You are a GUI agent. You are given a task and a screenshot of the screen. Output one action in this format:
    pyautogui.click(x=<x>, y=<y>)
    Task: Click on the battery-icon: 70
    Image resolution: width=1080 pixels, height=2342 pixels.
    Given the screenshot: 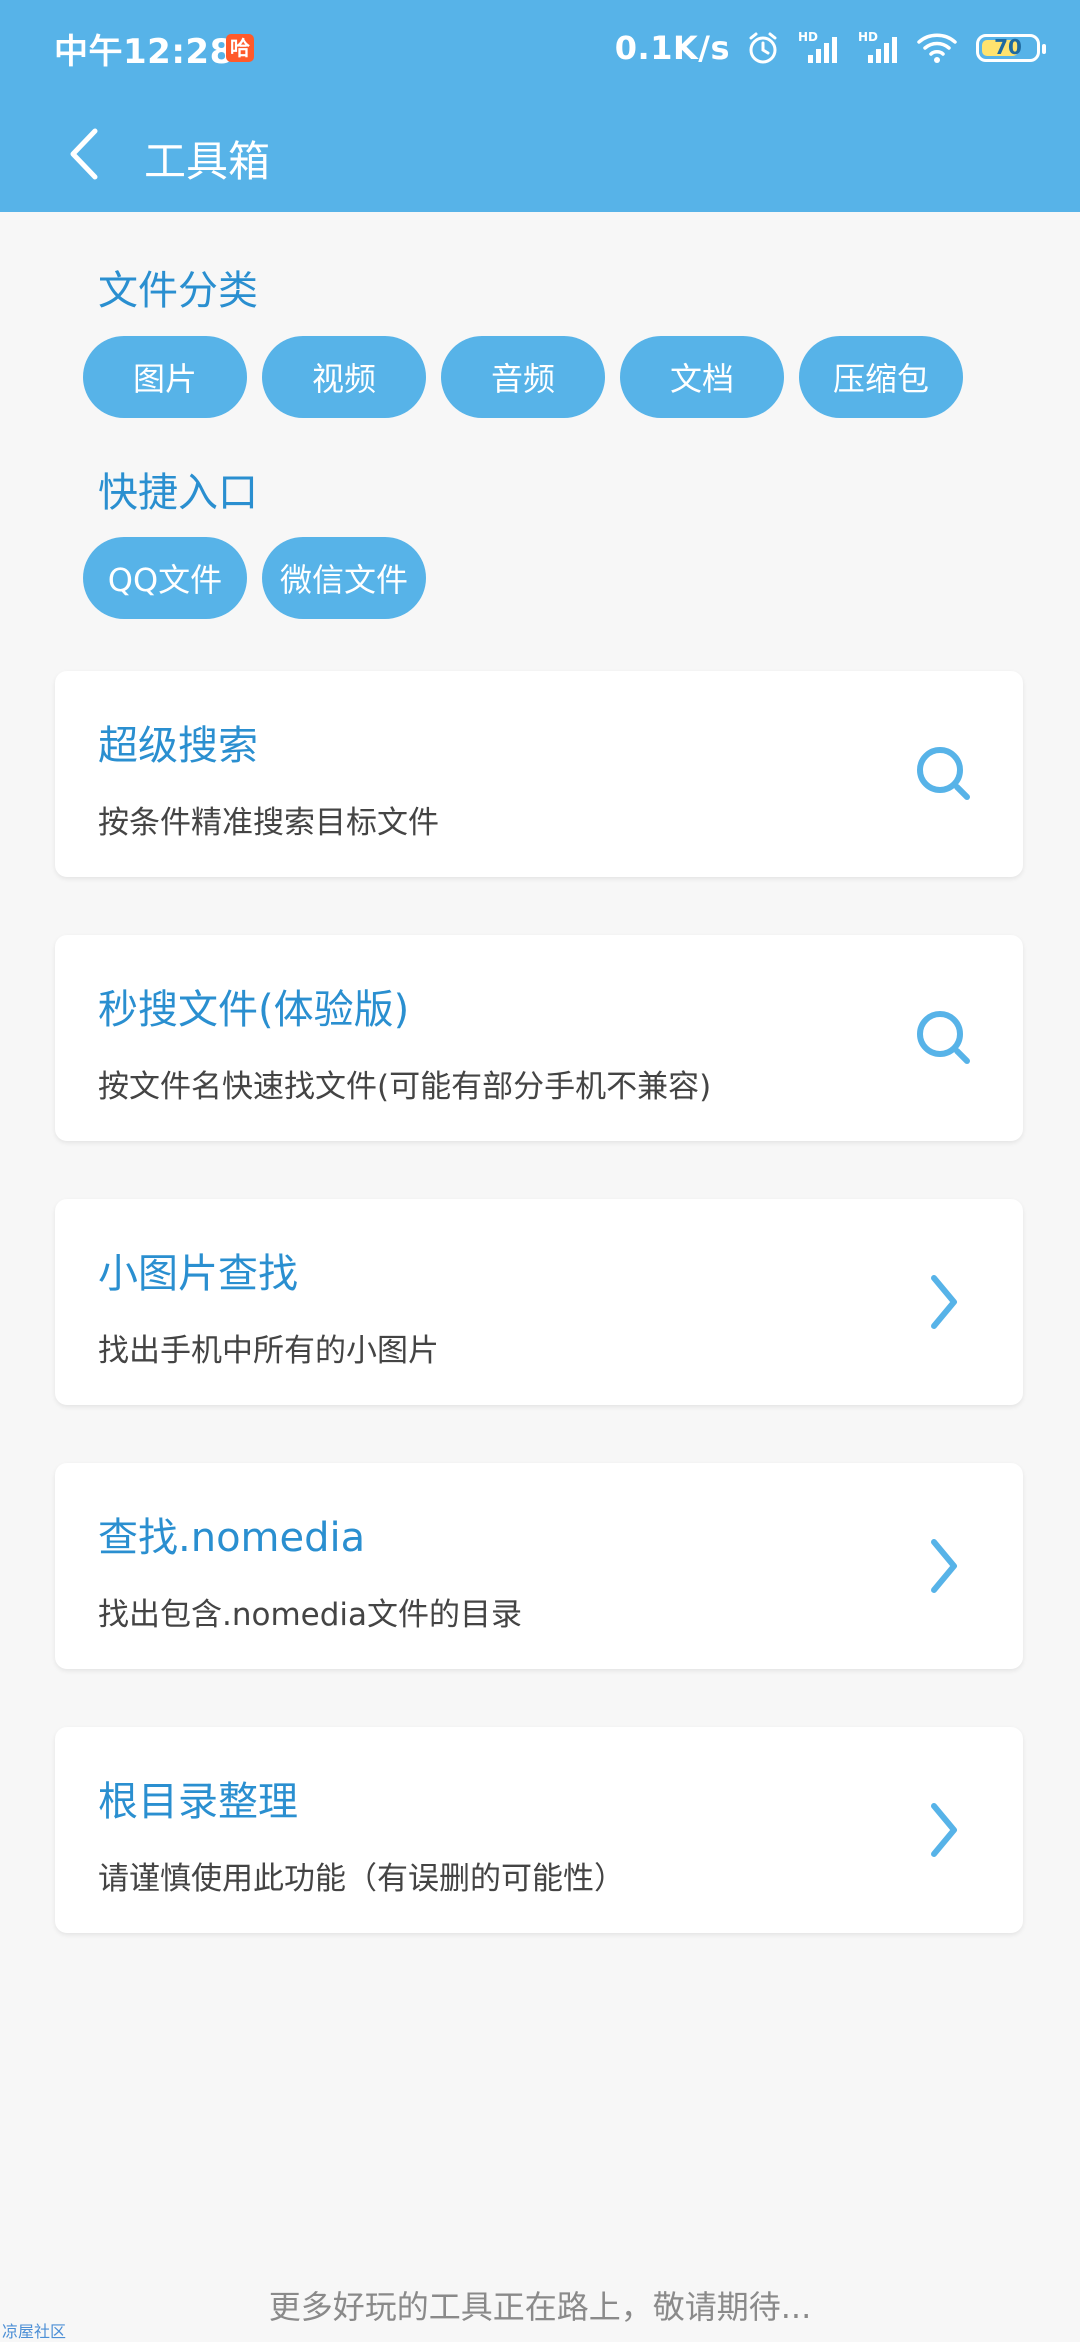 What is the action you would take?
    pyautogui.click(x=1011, y=48)
    